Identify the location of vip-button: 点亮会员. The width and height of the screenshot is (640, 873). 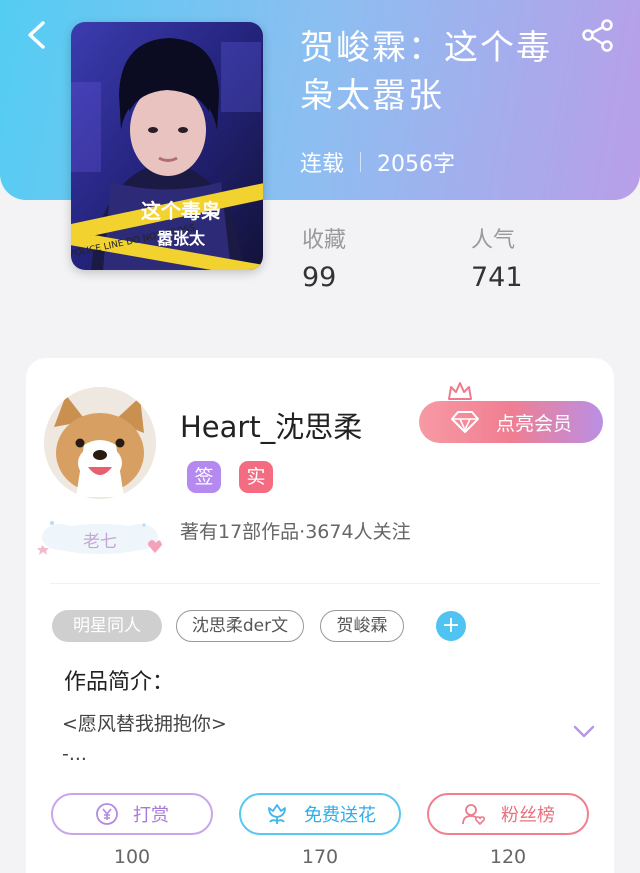
(511, 422).